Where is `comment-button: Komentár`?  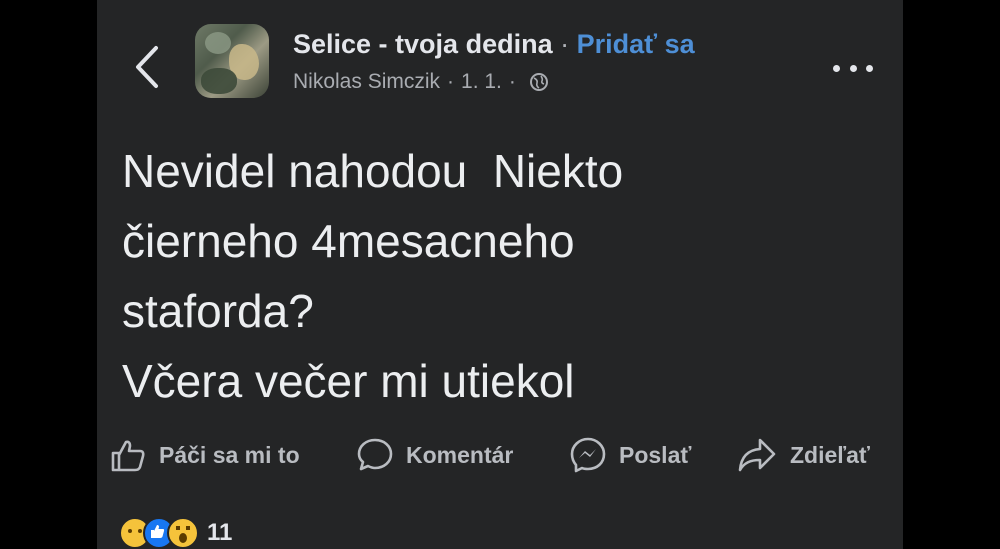
comment-button: Komentár is located at coordinates (434, 455).